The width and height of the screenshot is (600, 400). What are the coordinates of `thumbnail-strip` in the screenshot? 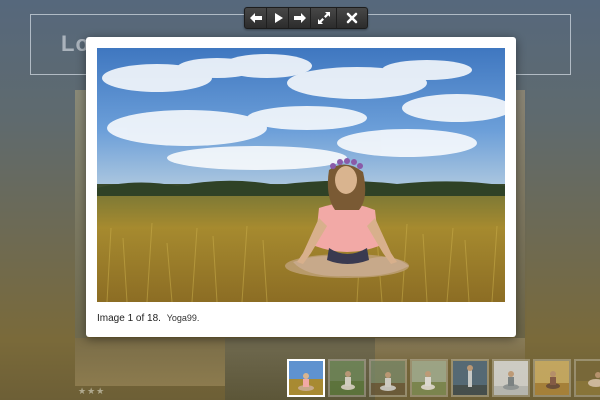 It's located at (443, 379).